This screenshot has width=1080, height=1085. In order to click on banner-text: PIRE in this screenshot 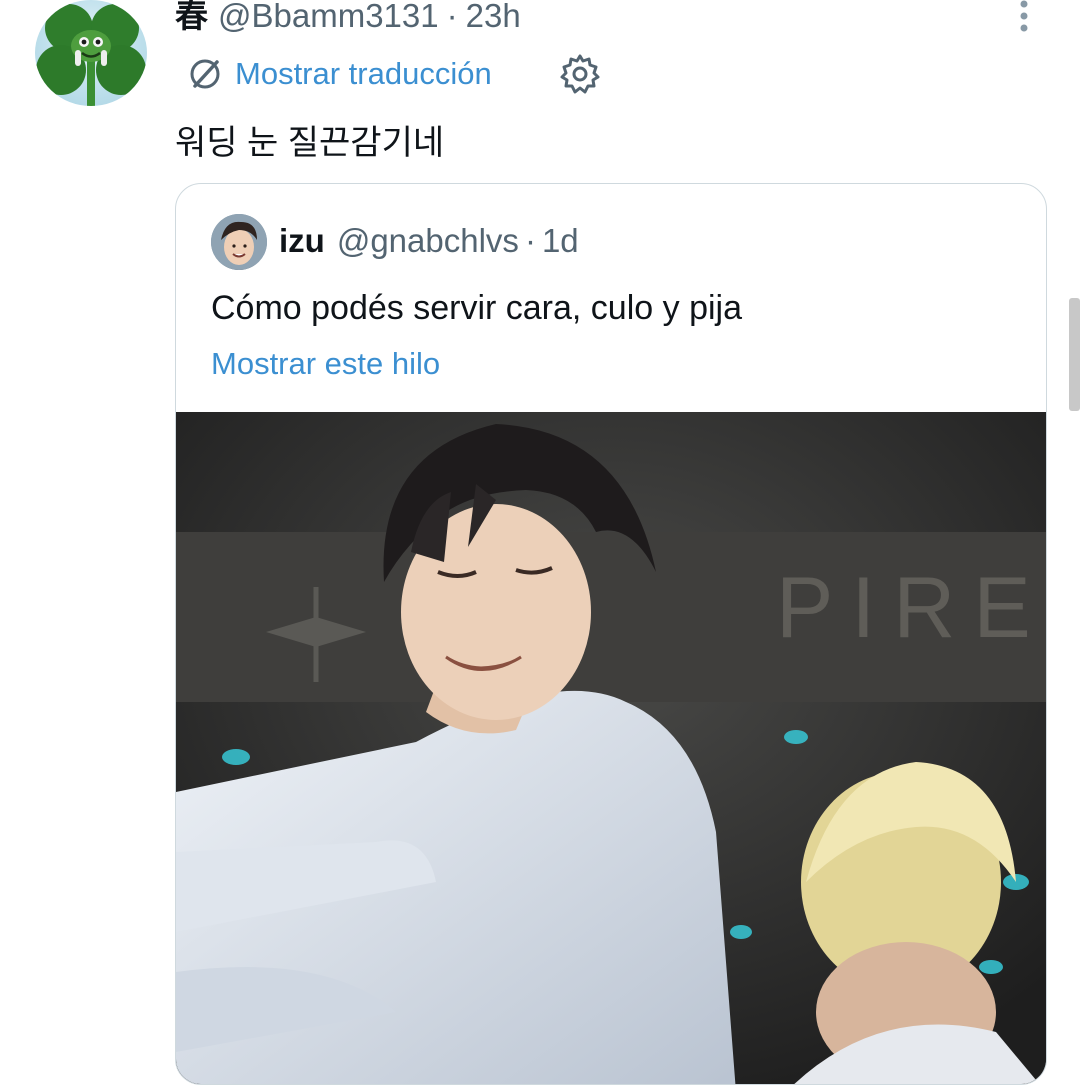, I will do `click(911, 608)`.